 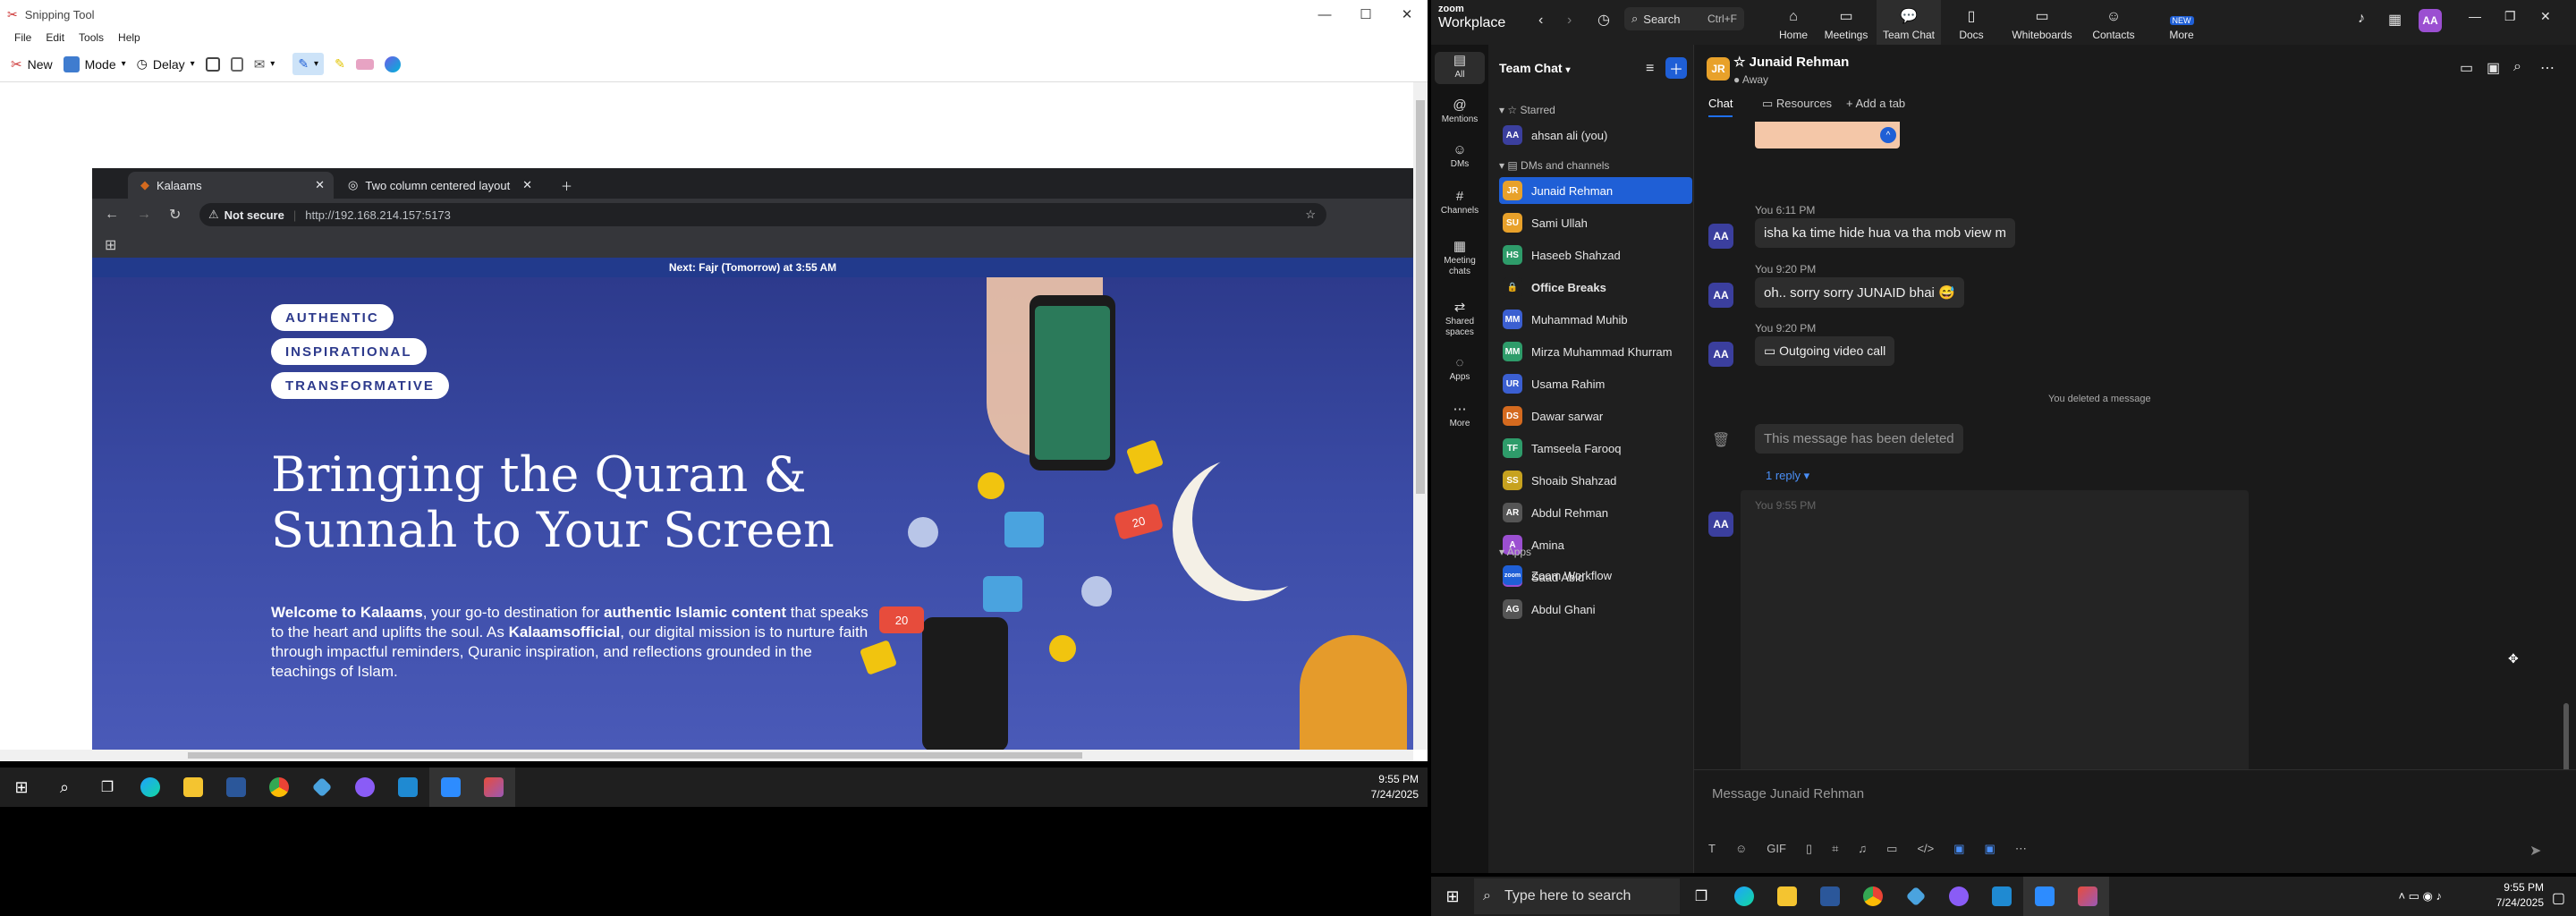 I want to click on whiteboard-icon: ▣, so click(x=1958, y=849).